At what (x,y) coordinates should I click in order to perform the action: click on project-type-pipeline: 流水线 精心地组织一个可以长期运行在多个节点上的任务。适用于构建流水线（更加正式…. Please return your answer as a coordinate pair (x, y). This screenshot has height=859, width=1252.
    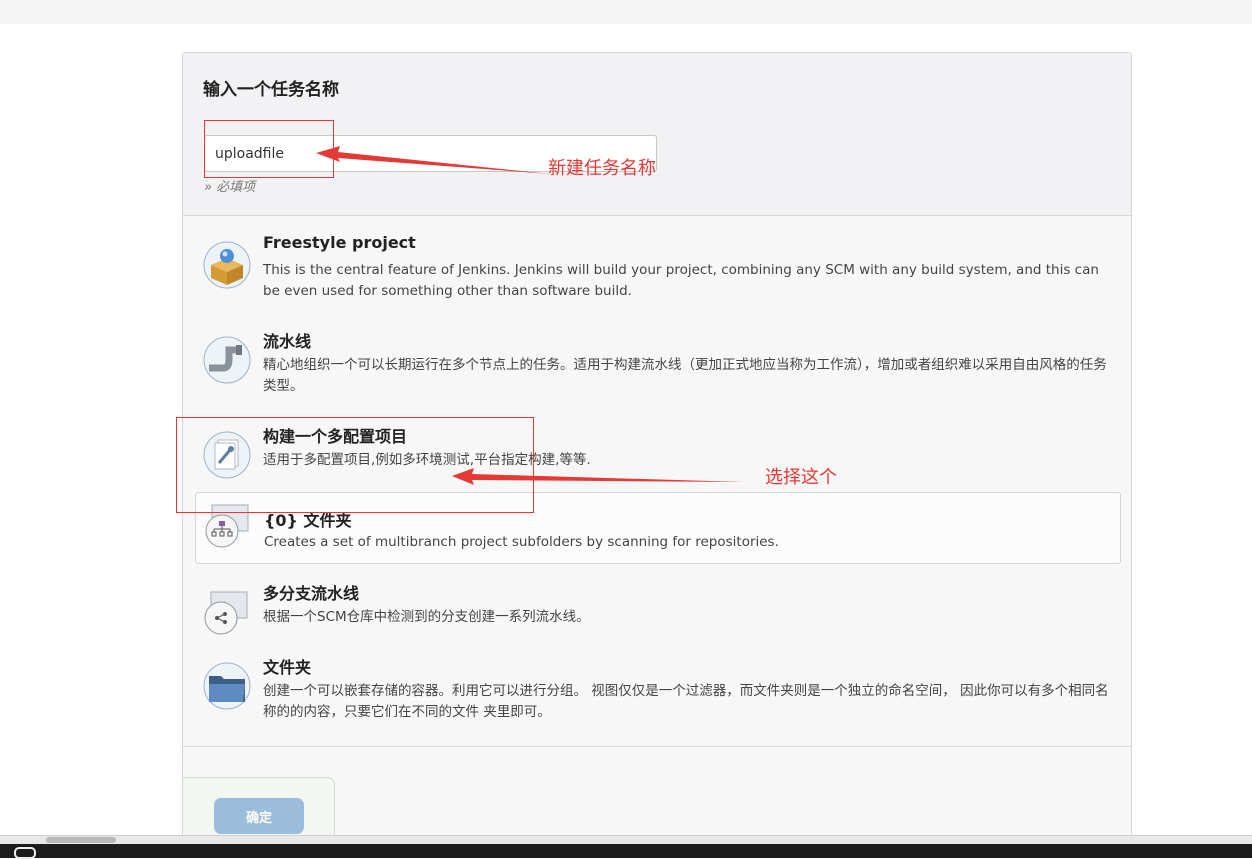
    Looking at the image, I should click on (658, 368).